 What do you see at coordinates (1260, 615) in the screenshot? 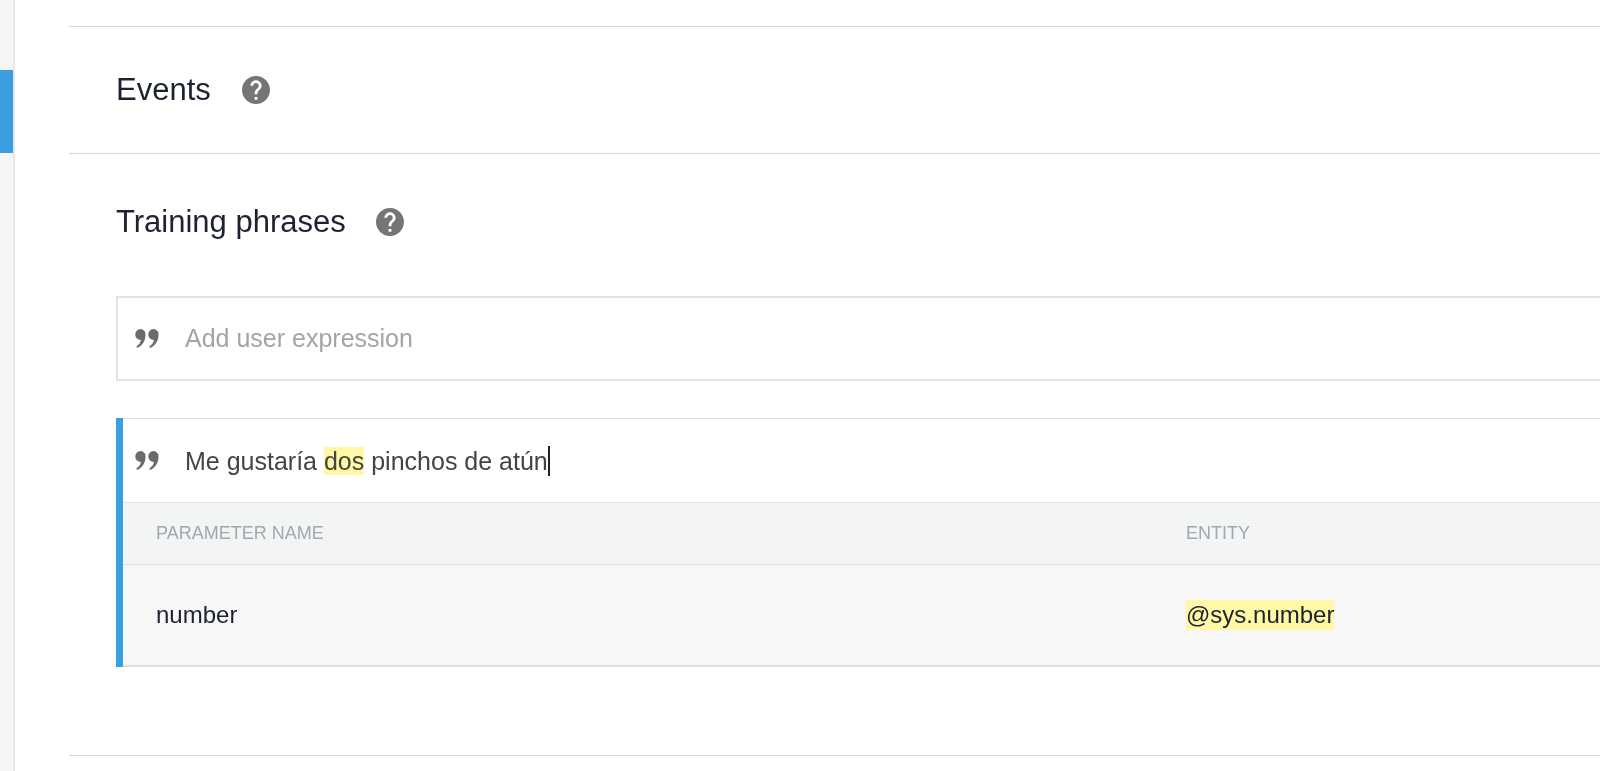
I see `entity-label: @sys.number` at bounding box center [1260, 615].